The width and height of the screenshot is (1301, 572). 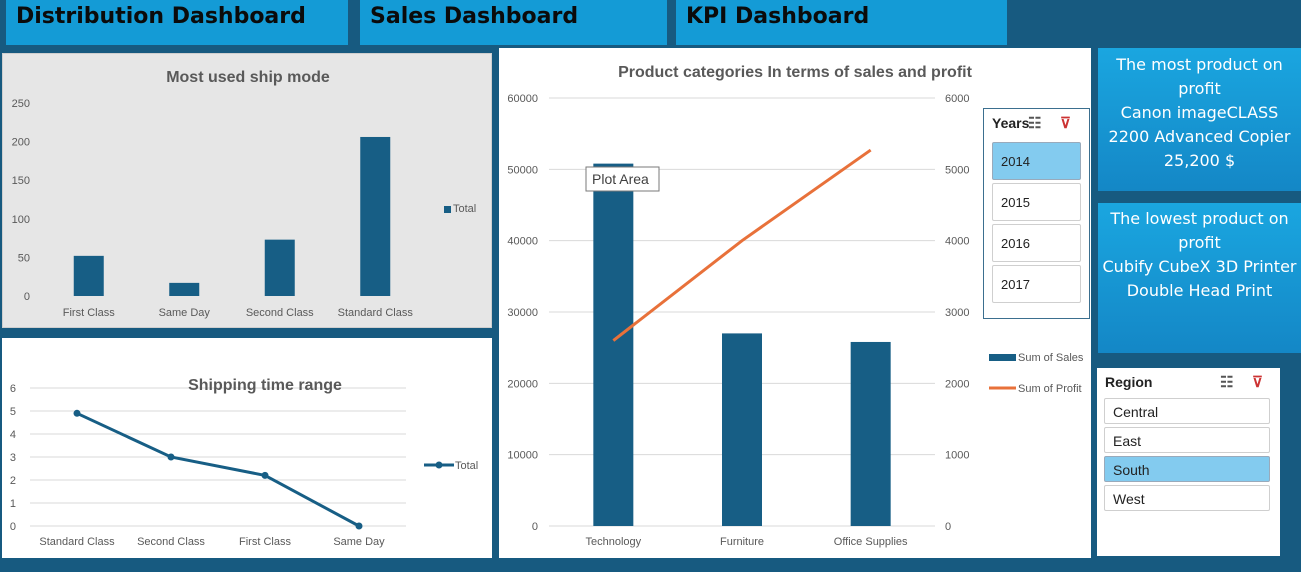 I want to click on cat-y2tick-label: 2000, so click(x=957, y=384).